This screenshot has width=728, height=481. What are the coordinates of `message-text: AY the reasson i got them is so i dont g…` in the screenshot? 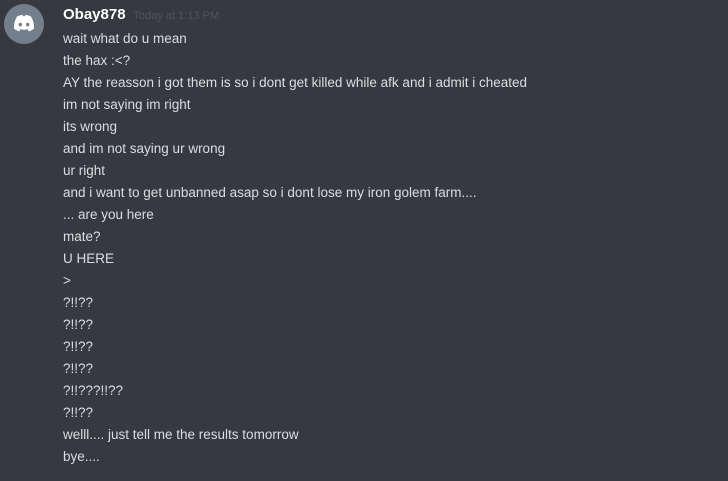 It's located at (295, 82).